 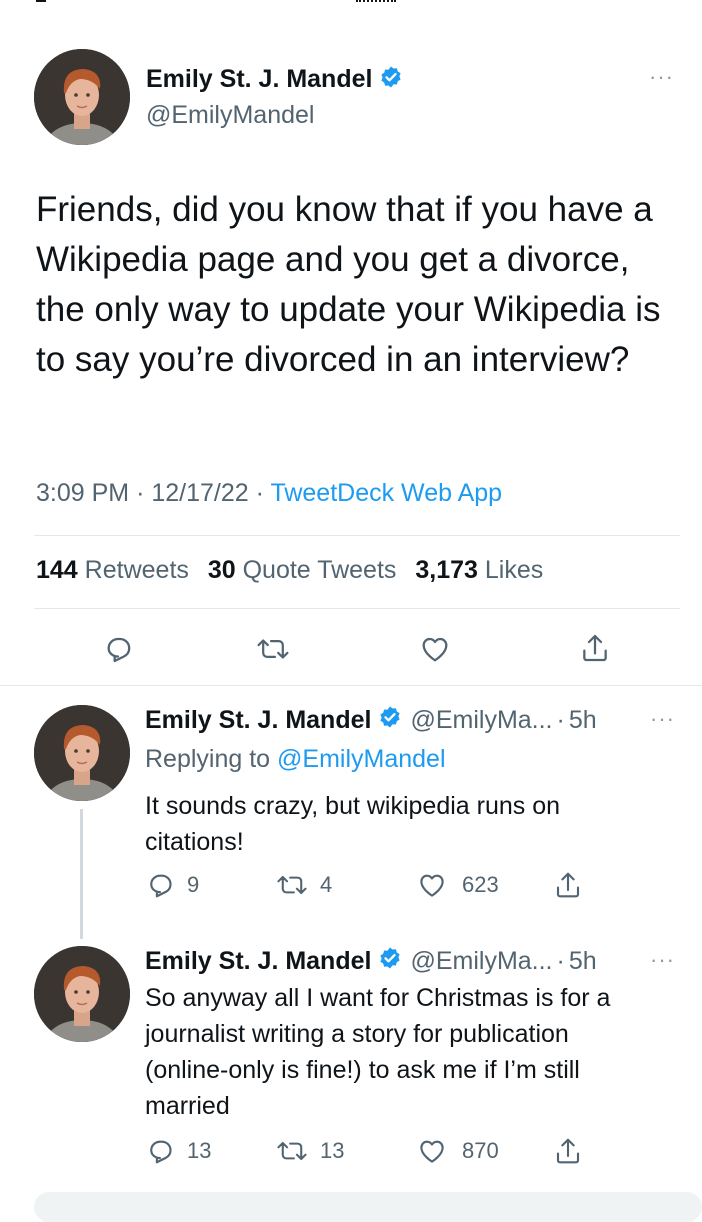 I want to click on like-count: 623, so click(x=480, y=884).